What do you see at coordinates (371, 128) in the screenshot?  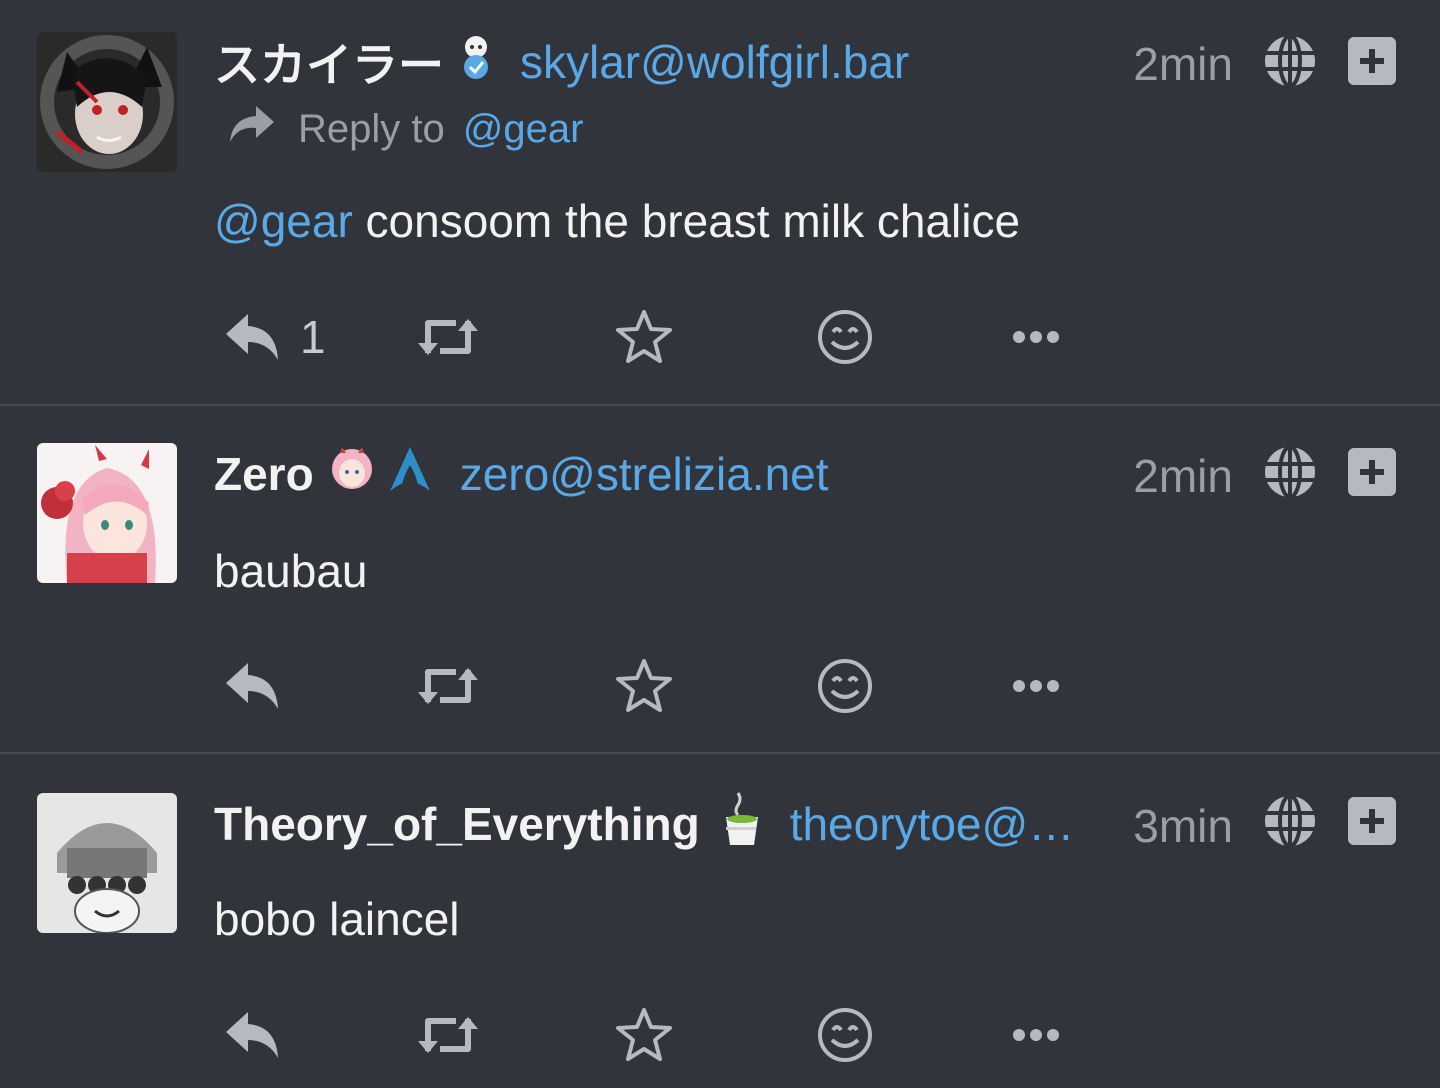 I see `reply-to-label: Reply to` at bounding box center [371, 128].